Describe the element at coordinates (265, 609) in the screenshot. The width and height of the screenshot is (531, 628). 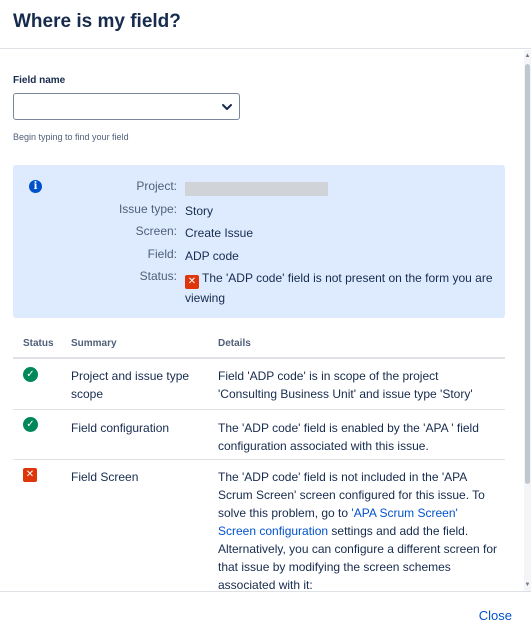
I see `dialog-footer: Close` at that location.